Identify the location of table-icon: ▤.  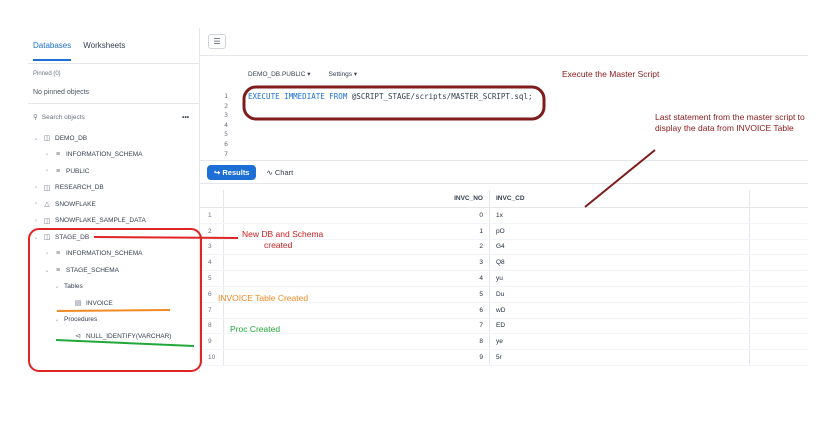
(78, 304).